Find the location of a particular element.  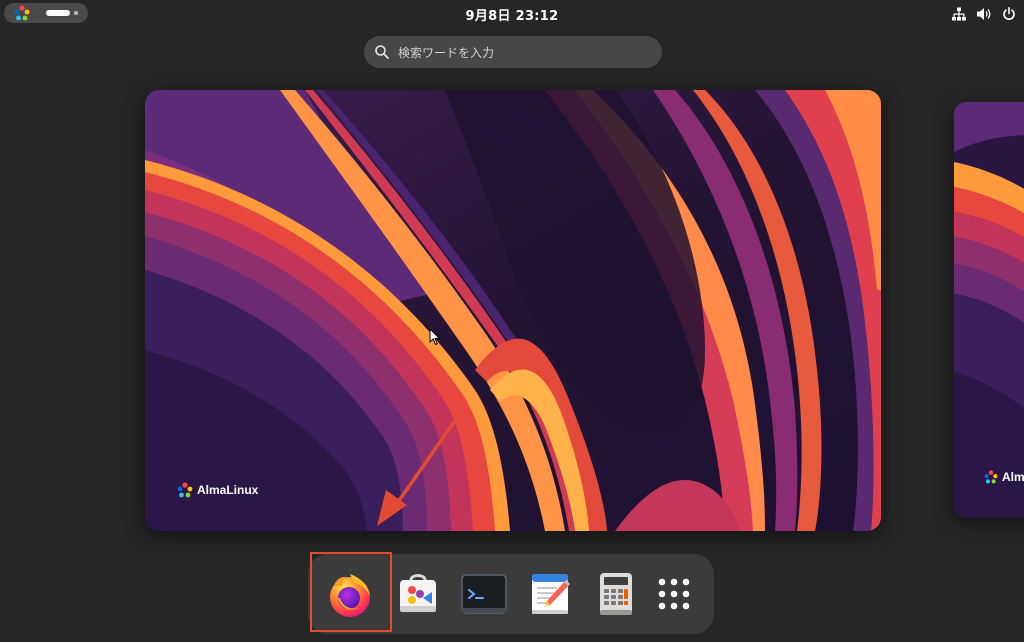

volume-icon is located at coordinates (984, 14).